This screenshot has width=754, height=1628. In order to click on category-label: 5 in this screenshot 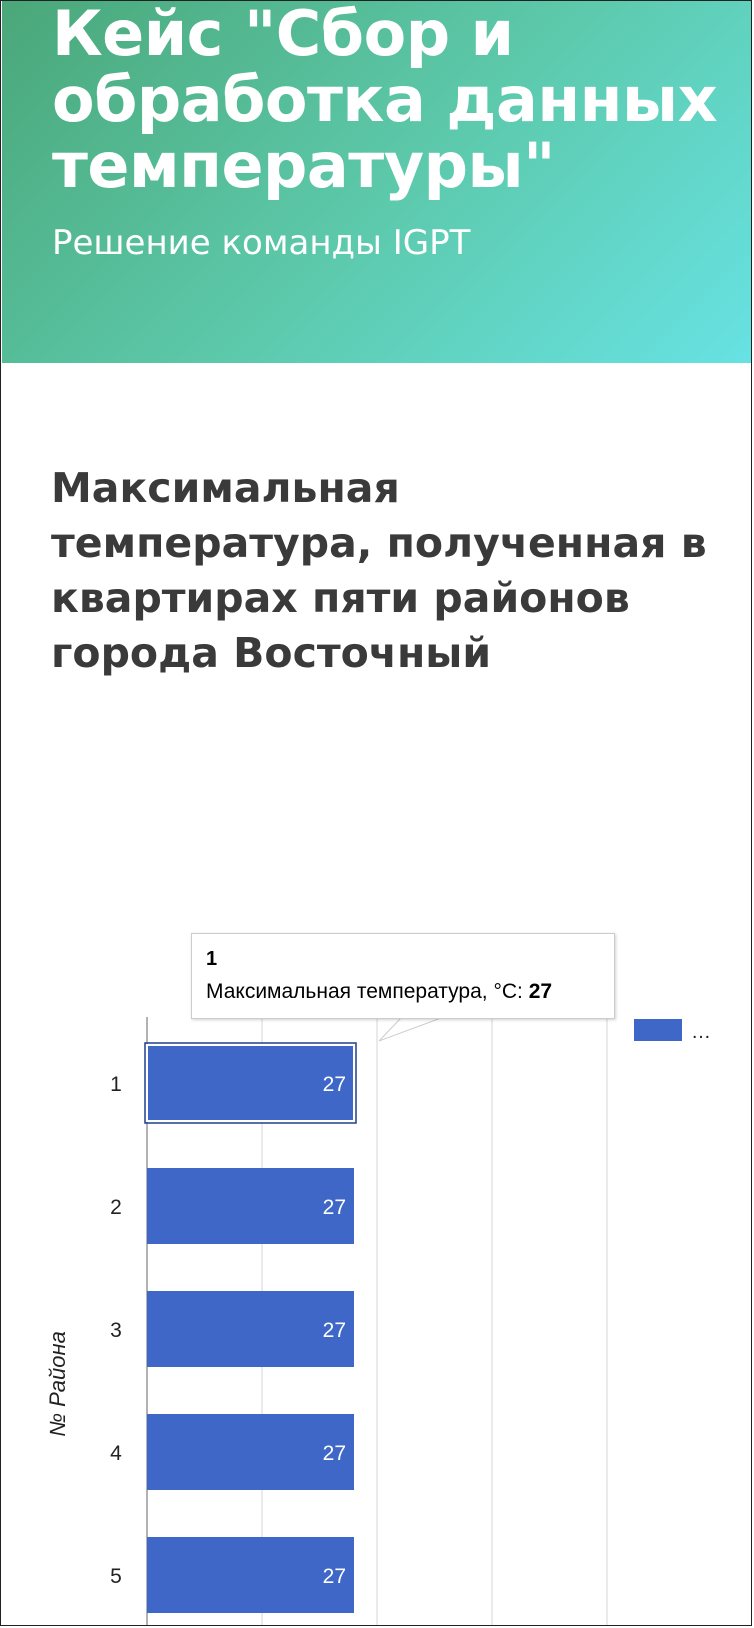, I will do `click(116, 1576)`.